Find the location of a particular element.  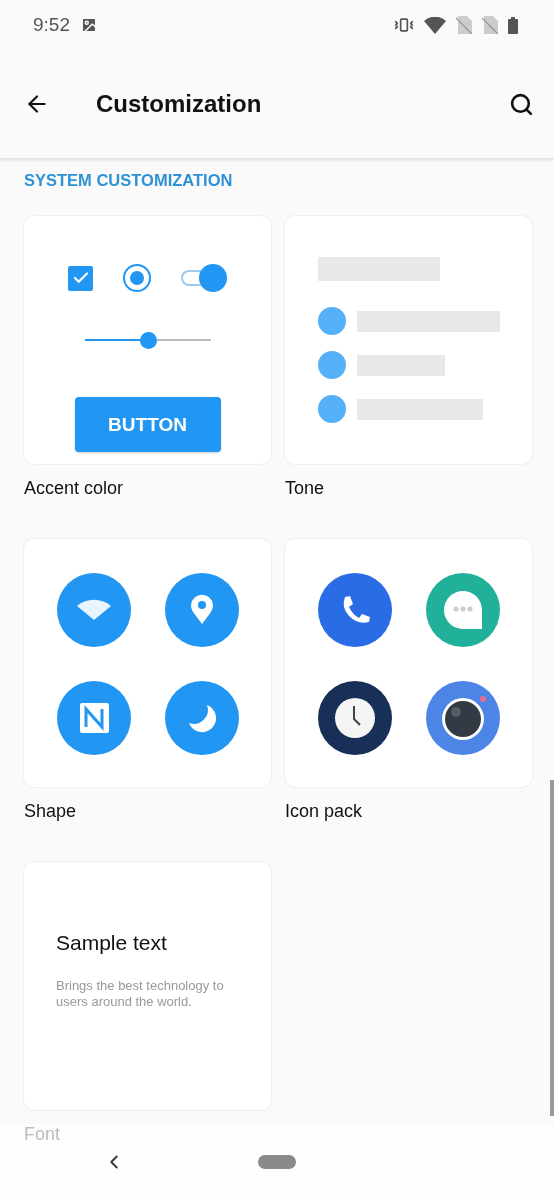

chat-bubble-icon is located at coordinates (462, 610).